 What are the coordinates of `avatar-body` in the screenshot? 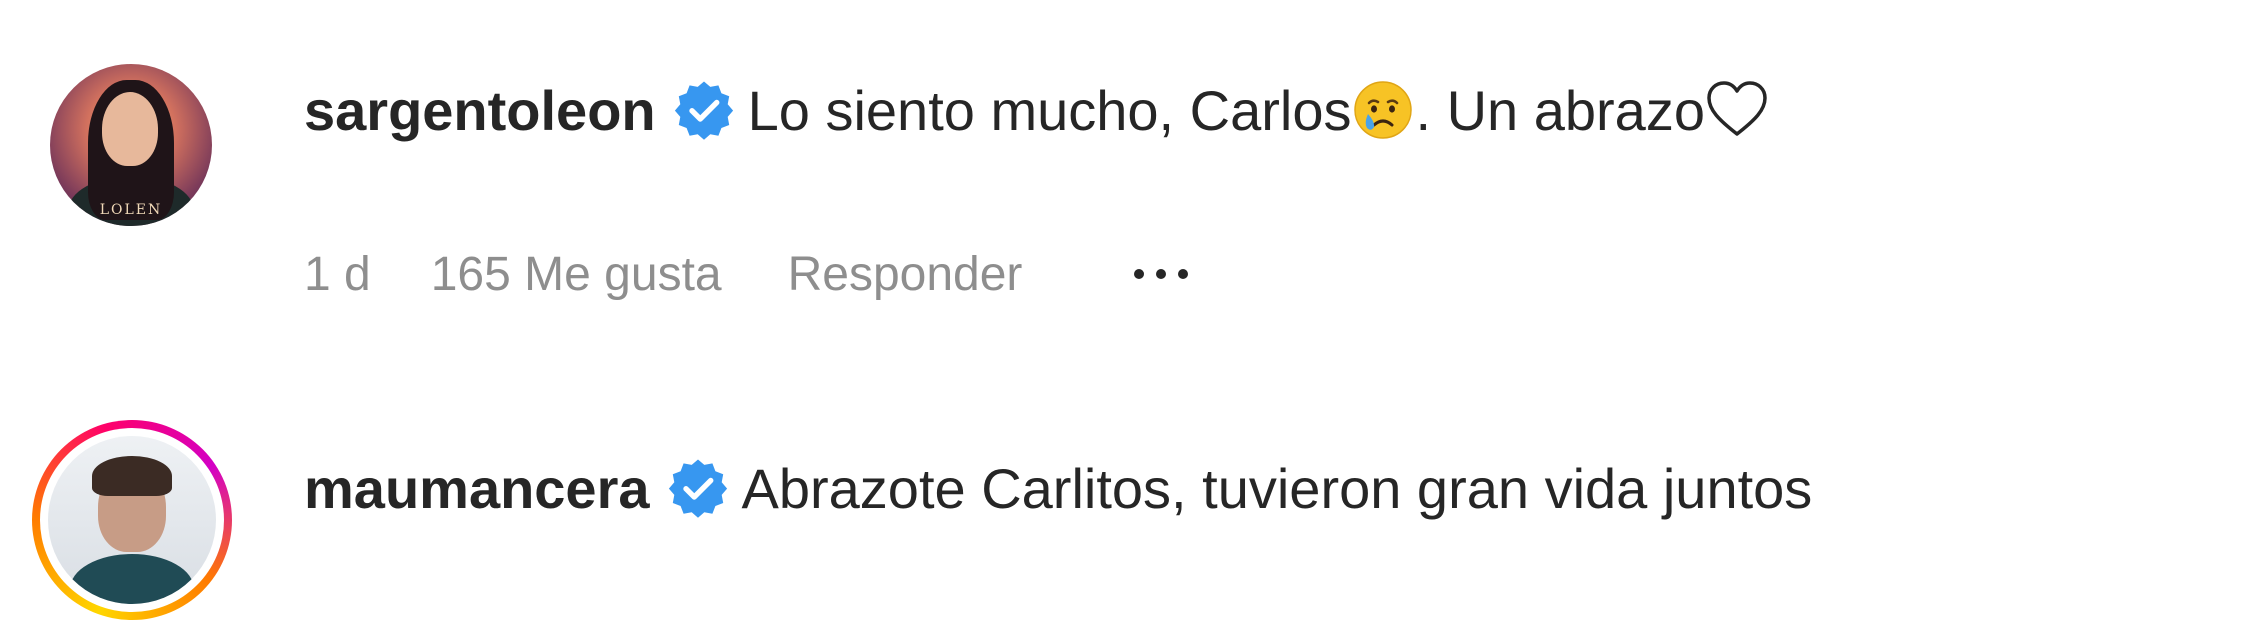 It's located at (132, 579).